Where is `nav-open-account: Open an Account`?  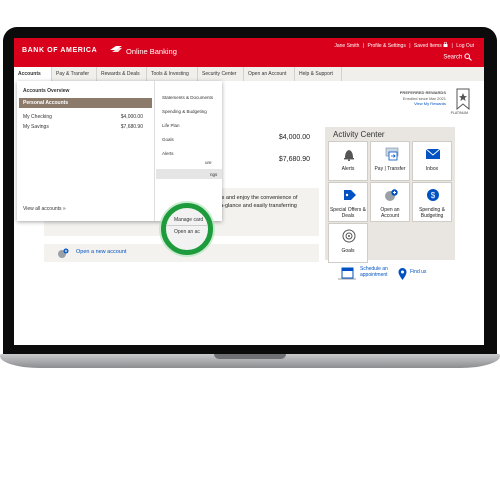
nav-open-account: Open an Account is located at coordinates (269, 74).